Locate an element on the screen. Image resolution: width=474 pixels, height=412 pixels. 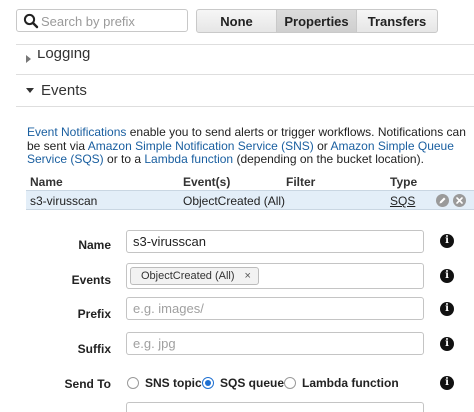
event-chip: ObjectCreated (All) × is located at coordinates (194, 276).